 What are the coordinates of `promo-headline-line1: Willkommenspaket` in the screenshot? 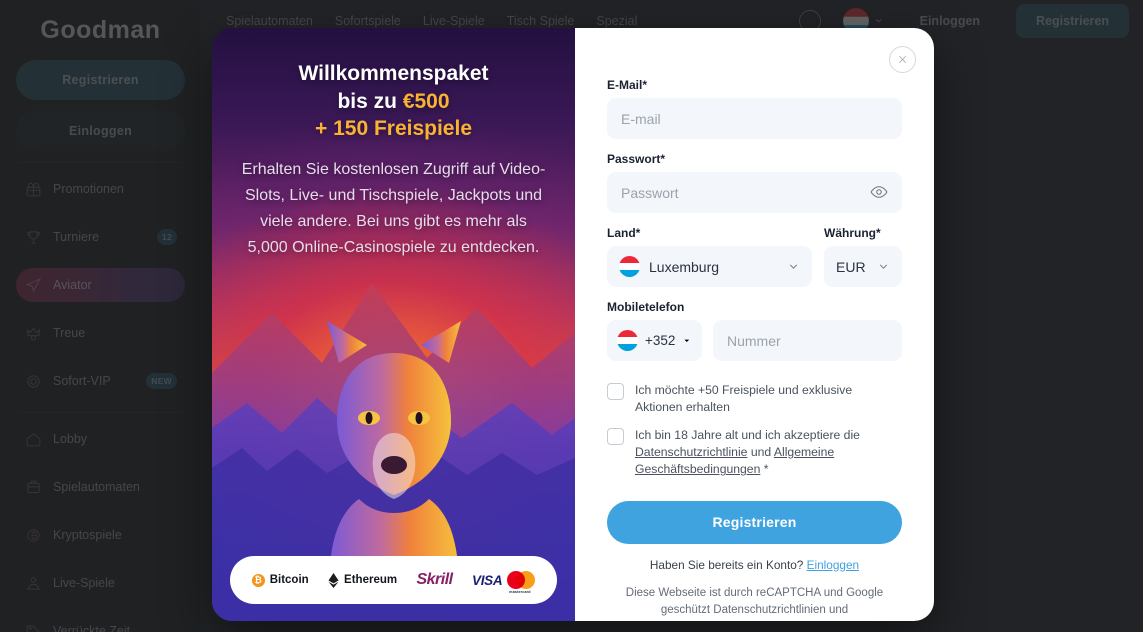 It's located at (393, 73).